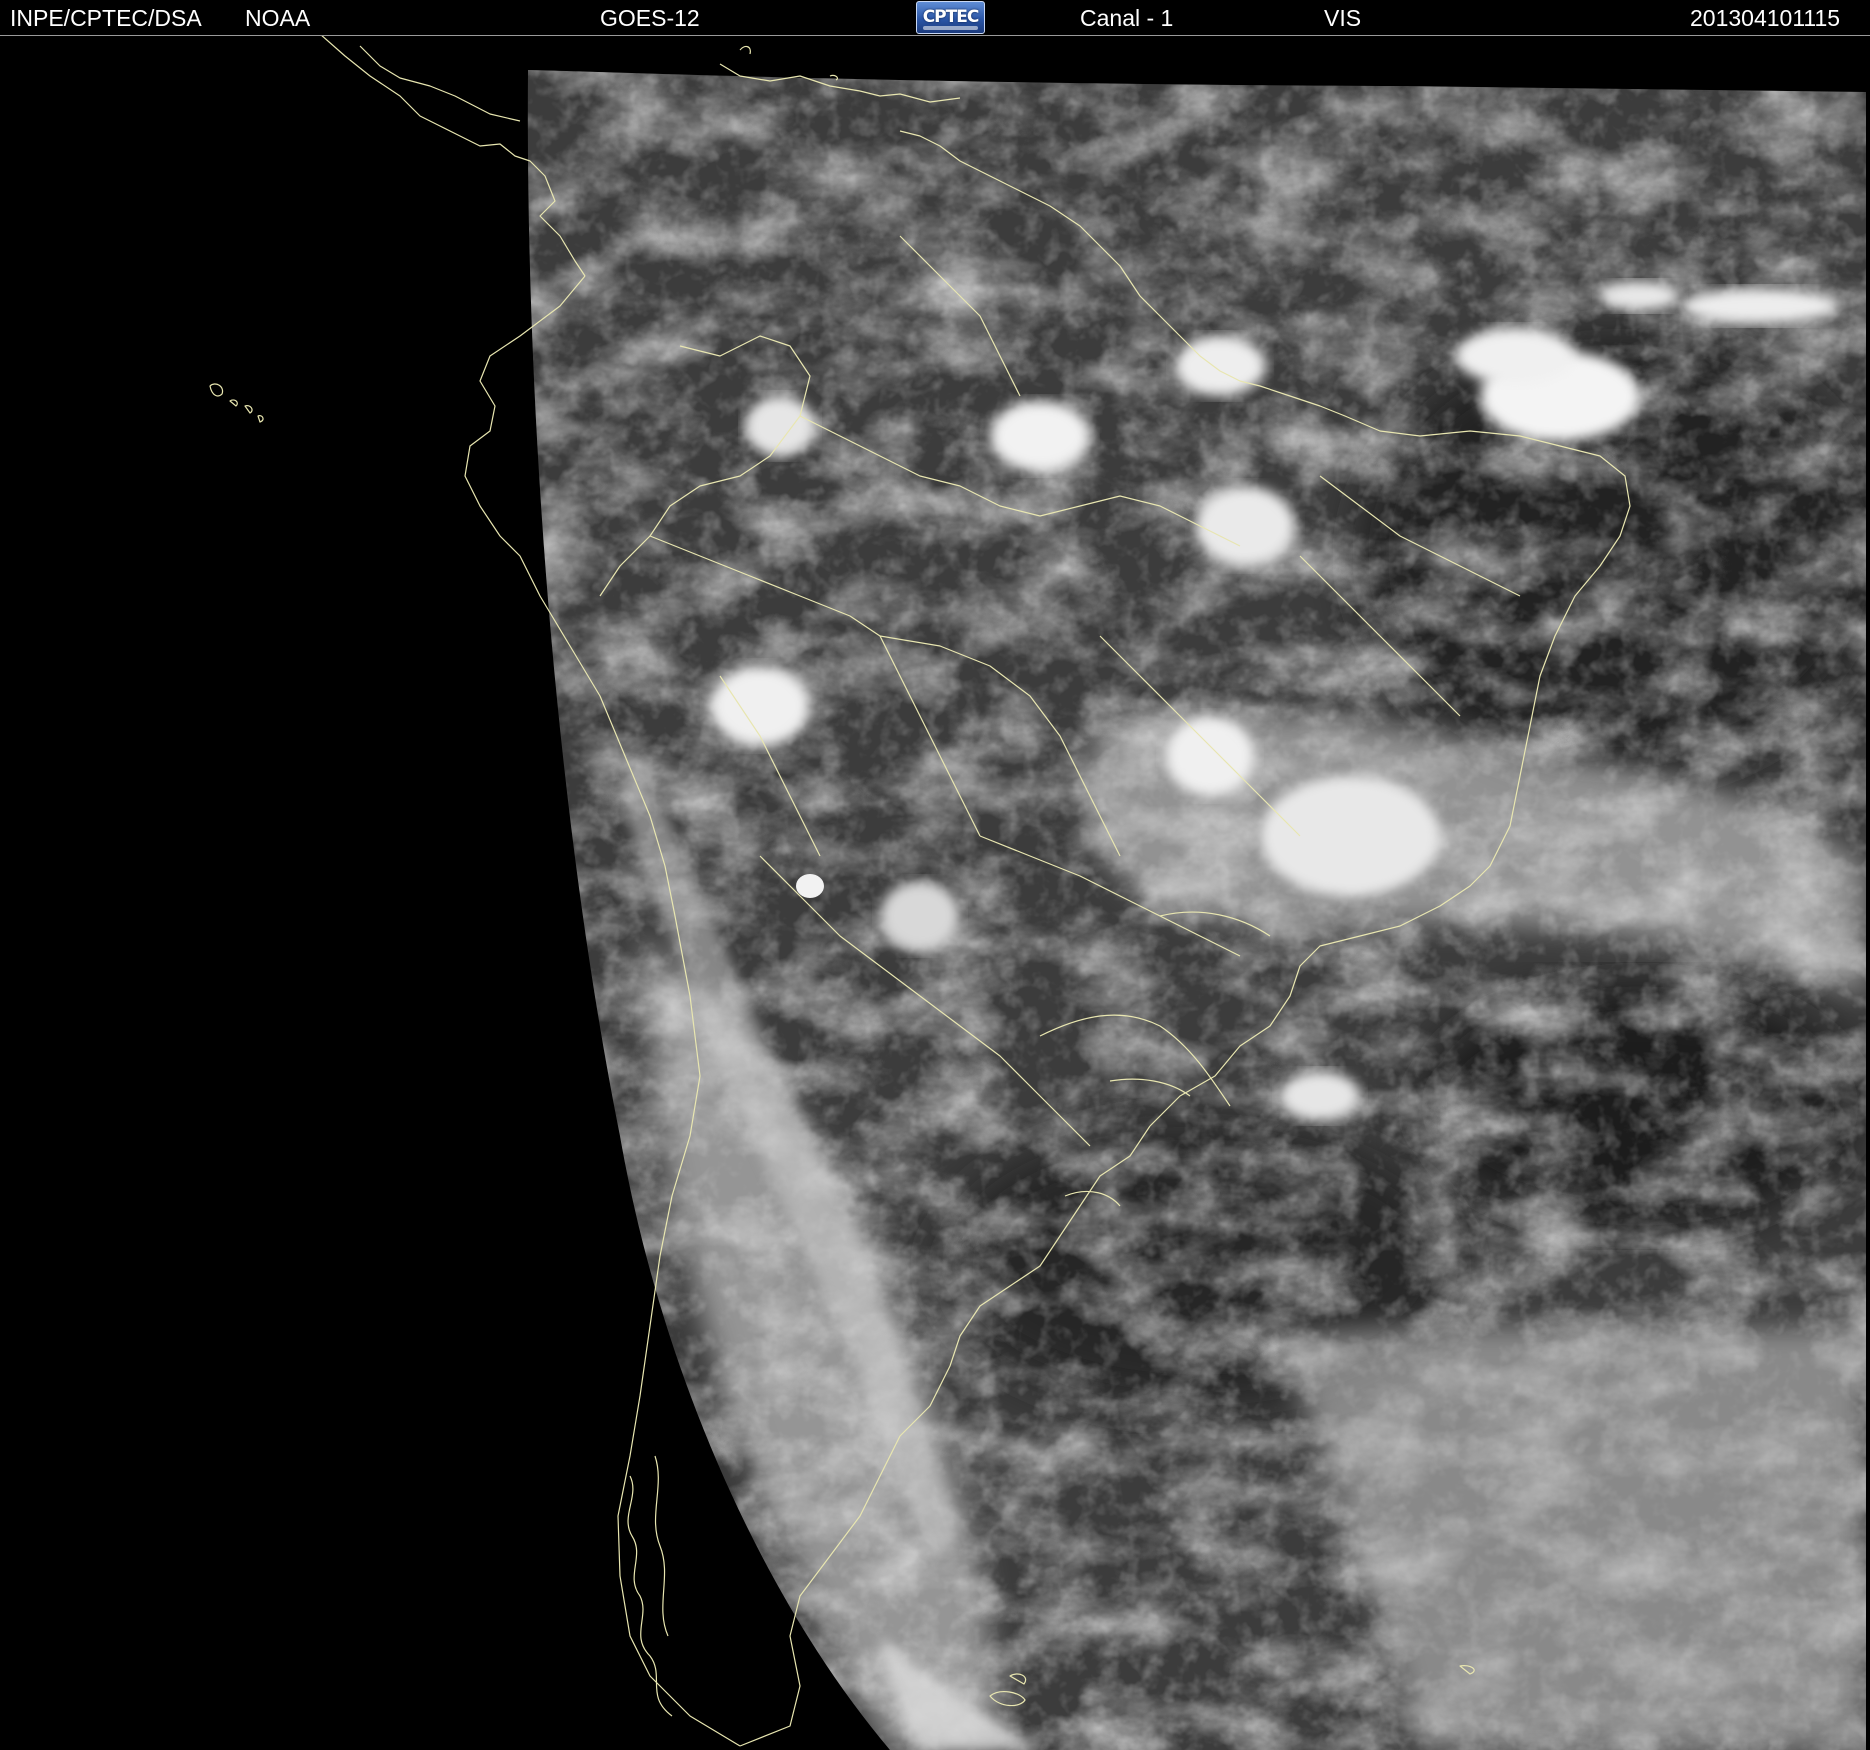 This screenshot has width=1870, height=1750. Describe the element at coordinates (1343, 18) in the screenshot. I see `band-label: VIS` at that location.